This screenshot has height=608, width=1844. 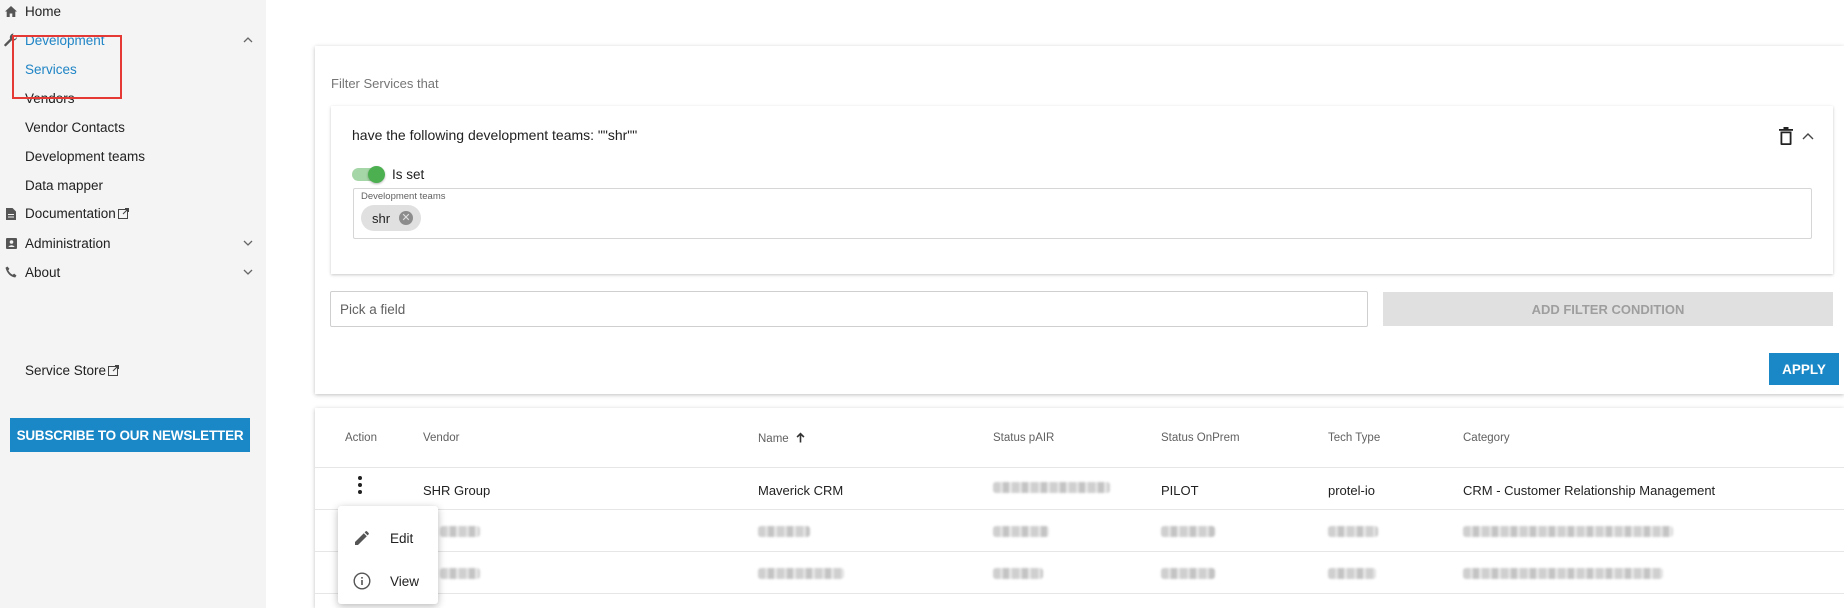 I want to click on column-header-category: Category, so click(x=1486, y=438).